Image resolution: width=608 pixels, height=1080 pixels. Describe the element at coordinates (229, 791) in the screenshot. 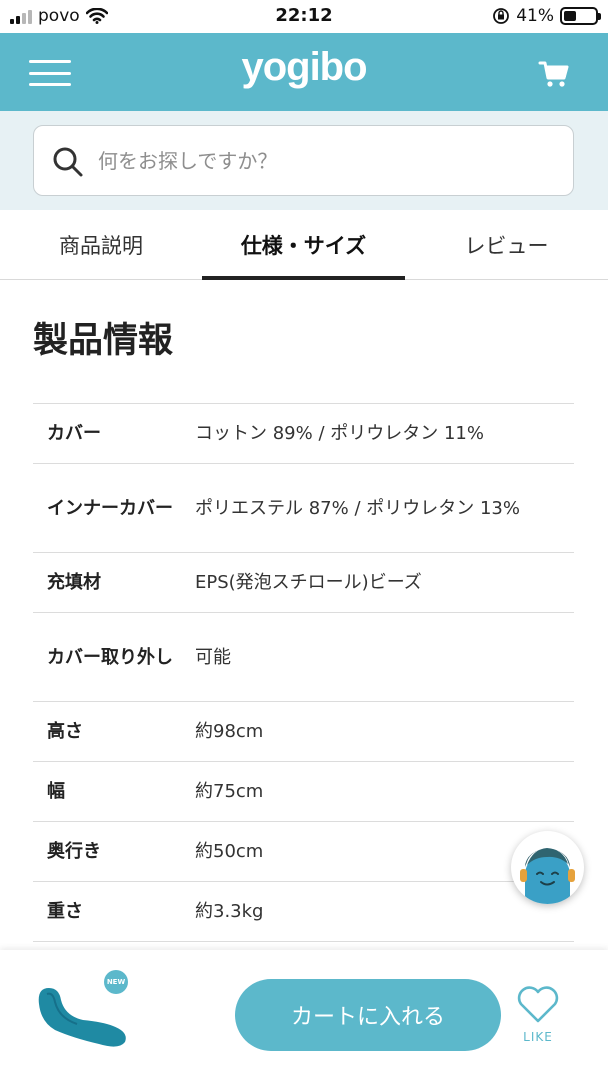

I see `spec-value: 約75cm` at that location.